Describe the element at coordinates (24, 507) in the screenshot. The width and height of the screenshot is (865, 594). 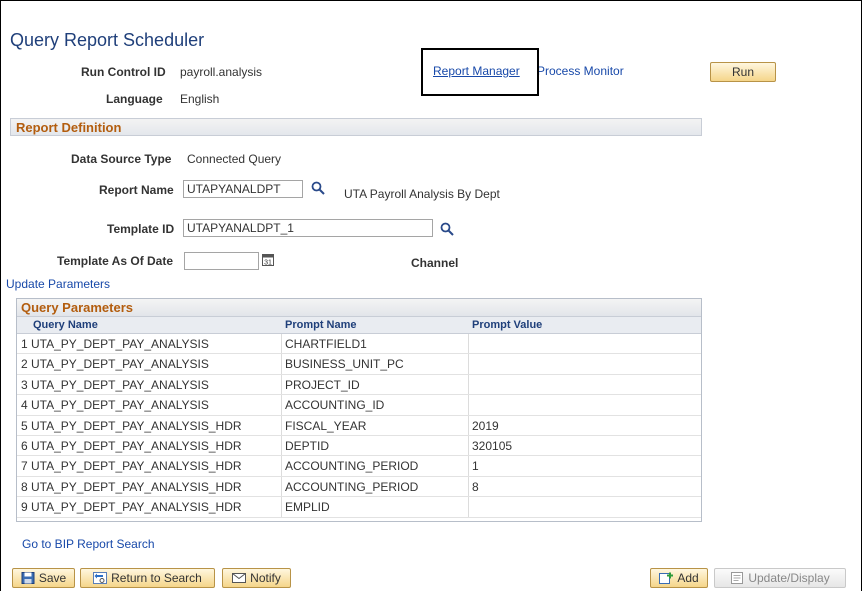
I see `row-number: 9` at that location.